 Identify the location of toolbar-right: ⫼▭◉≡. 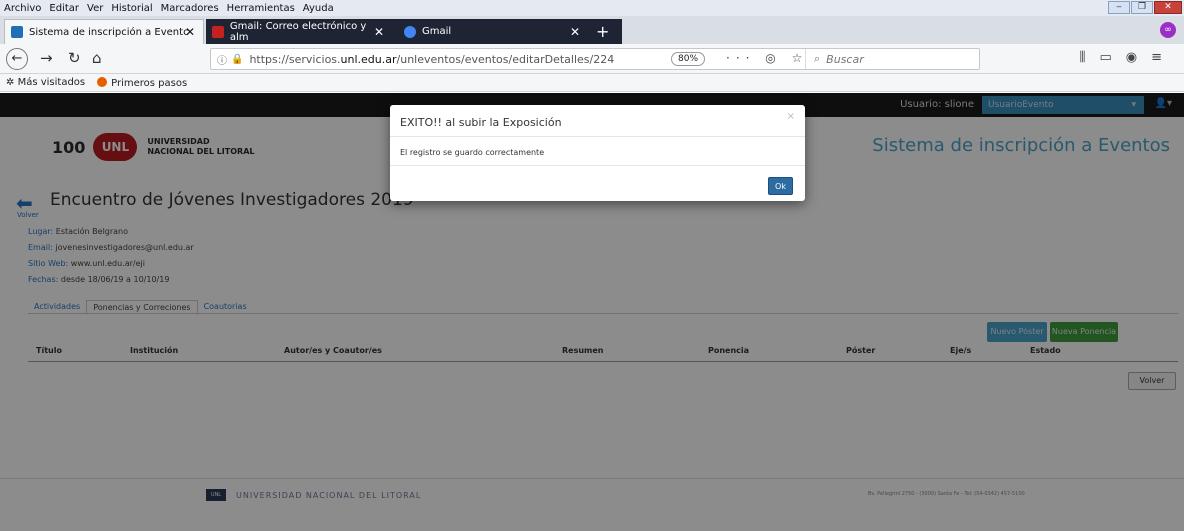
(1127, 57).